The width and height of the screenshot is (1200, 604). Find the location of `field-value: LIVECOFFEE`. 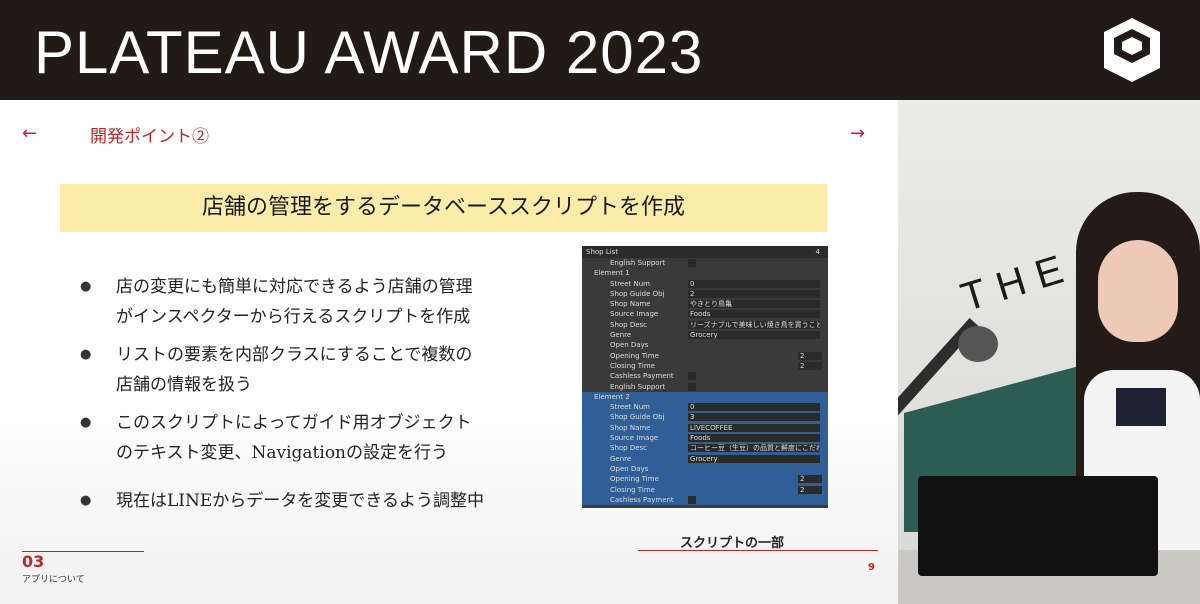

field-value: LIVECOFFEE is located at coordinates (754, 427).